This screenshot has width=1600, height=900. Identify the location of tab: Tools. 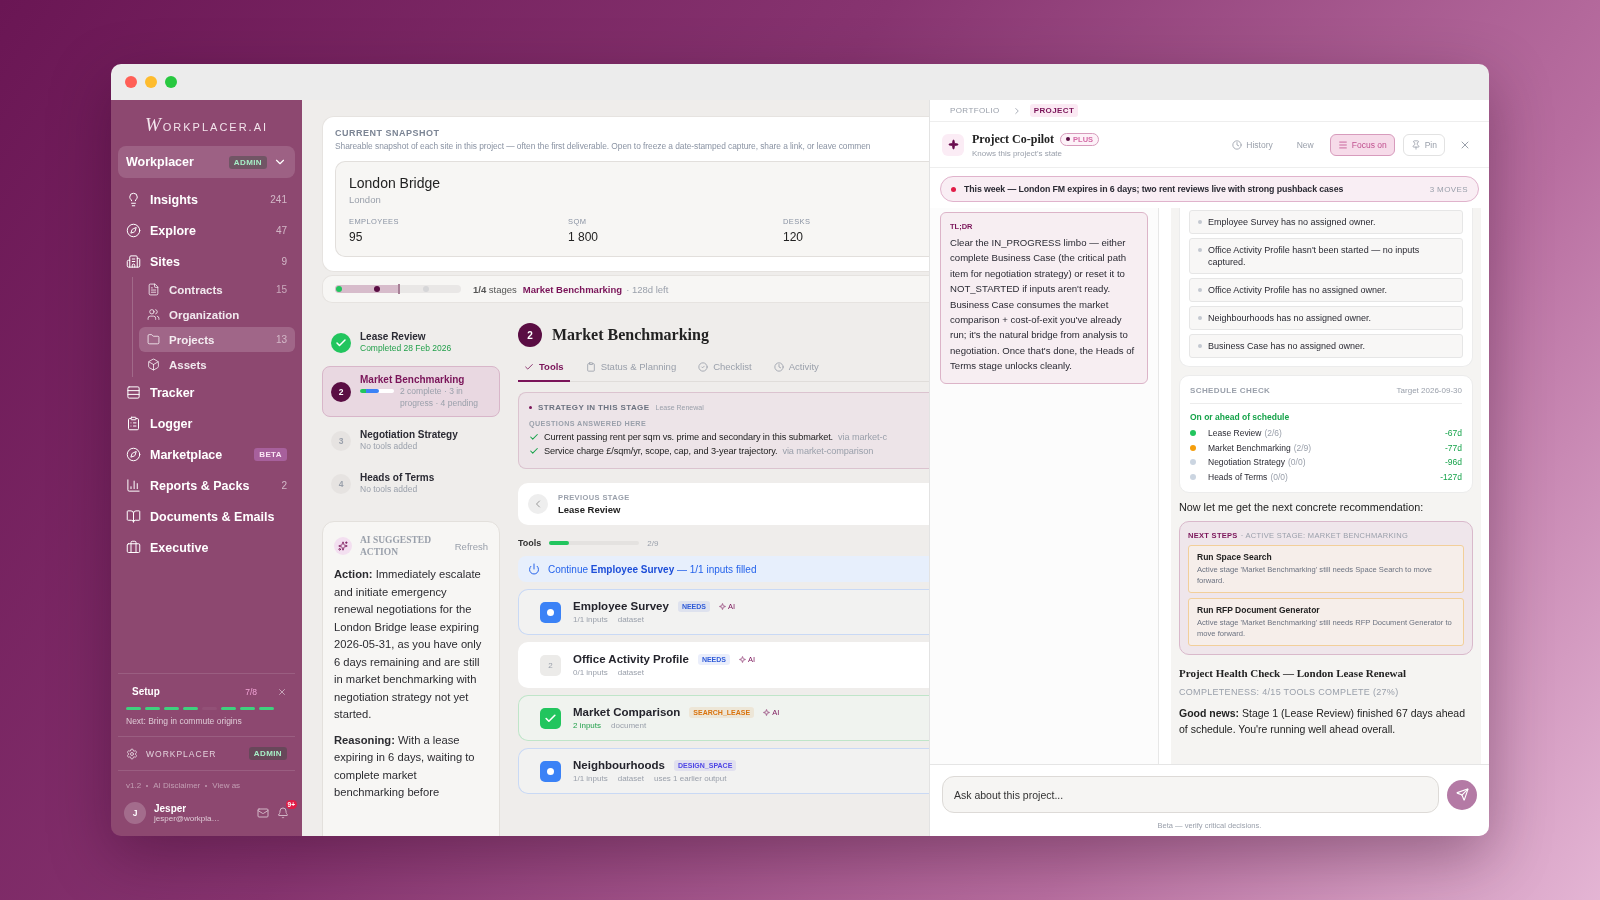
(544, 371).